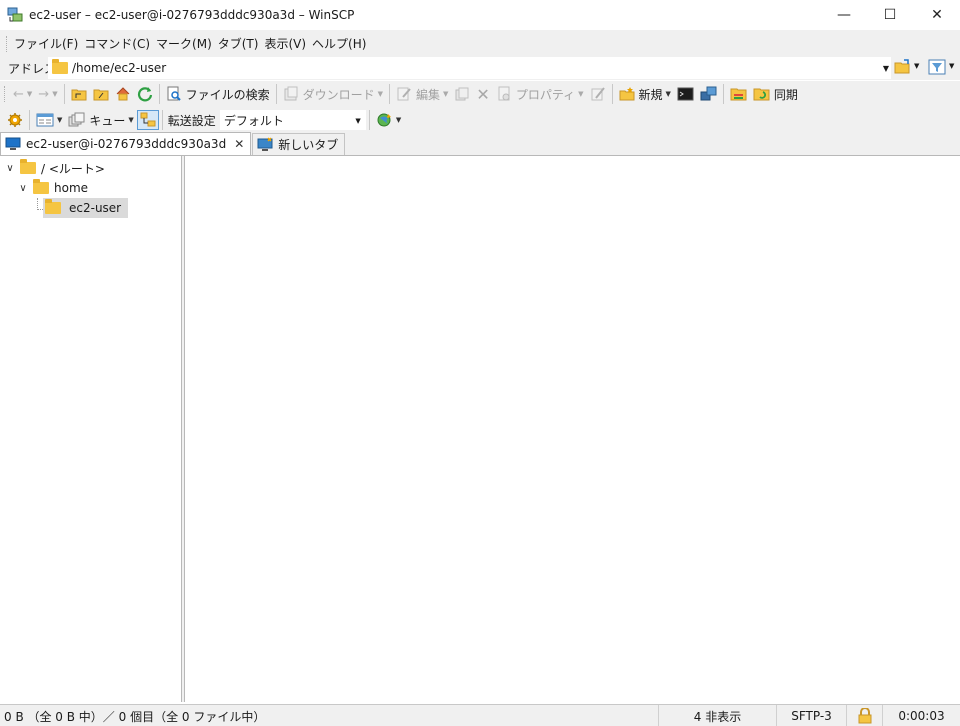 The height and width of the screenshot is (726, 960). Describe the element at coordinates (183, 429) in the screenshot. I see `pane-splitter` at that location.